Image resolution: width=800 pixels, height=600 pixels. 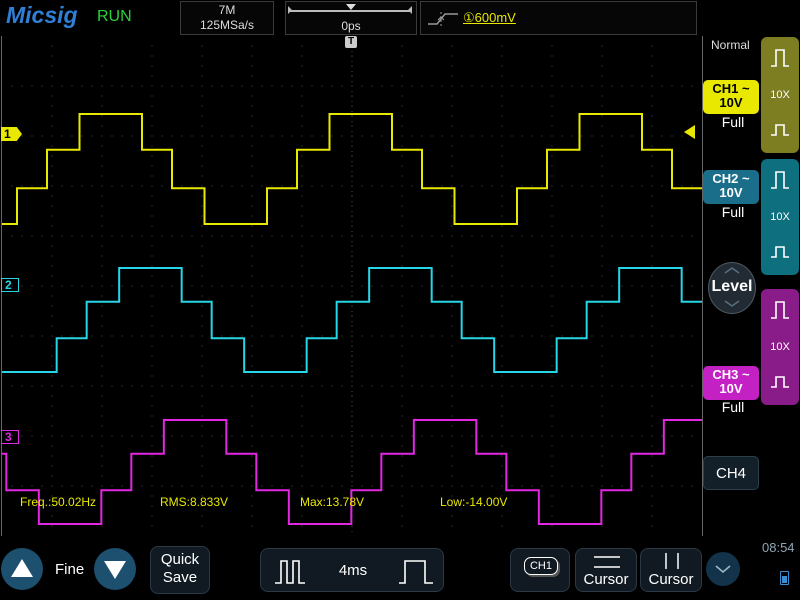 I want to click on trigger-settings: ①600mV, so click(x=558, y=18).